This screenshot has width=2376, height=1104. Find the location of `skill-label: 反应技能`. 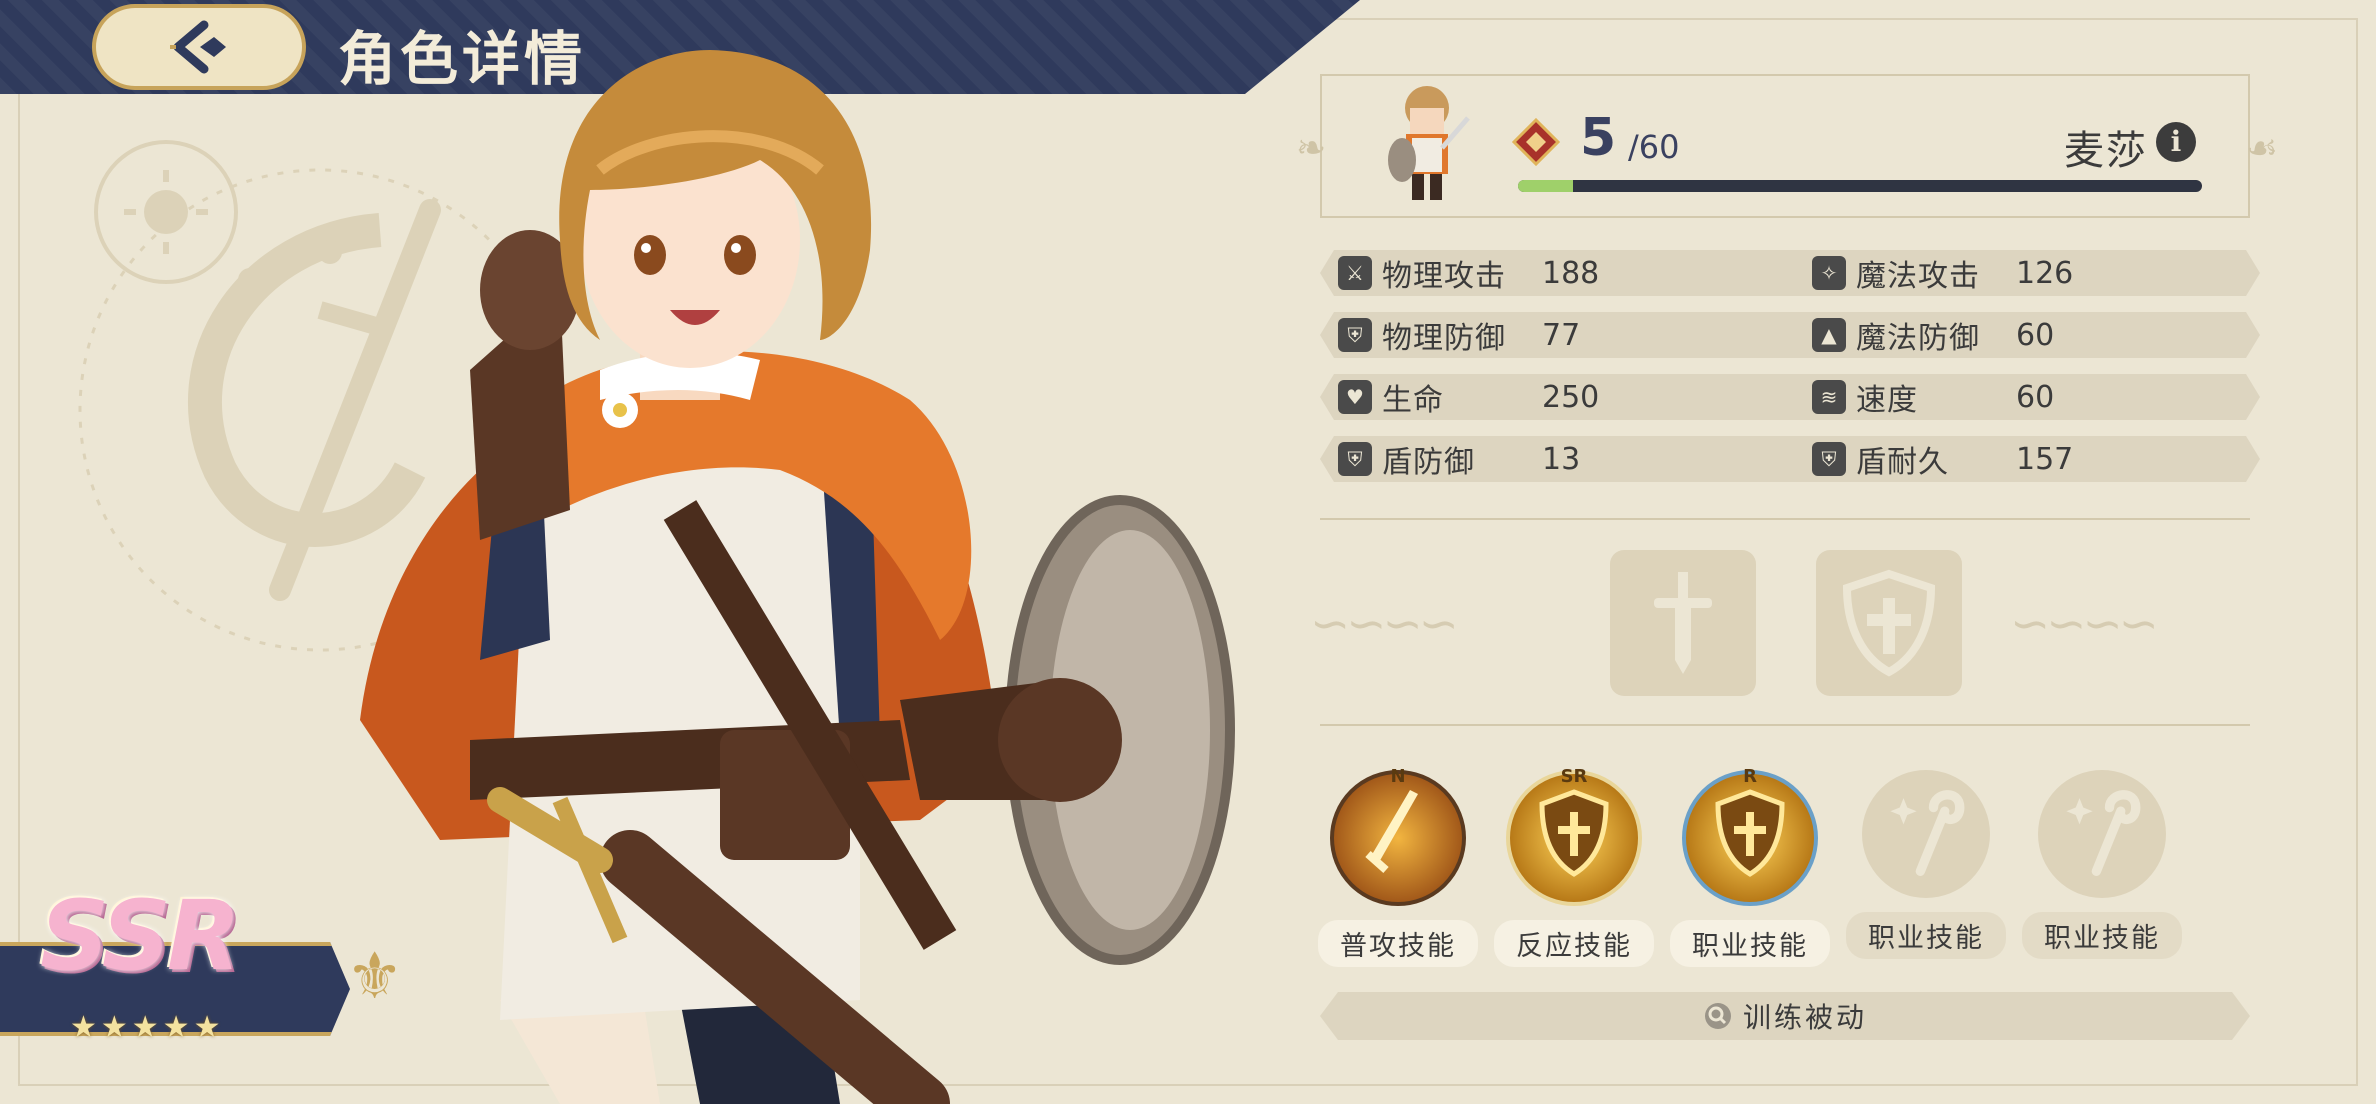

skill-label: 反应技能 is located at coordinates (1574, 943).